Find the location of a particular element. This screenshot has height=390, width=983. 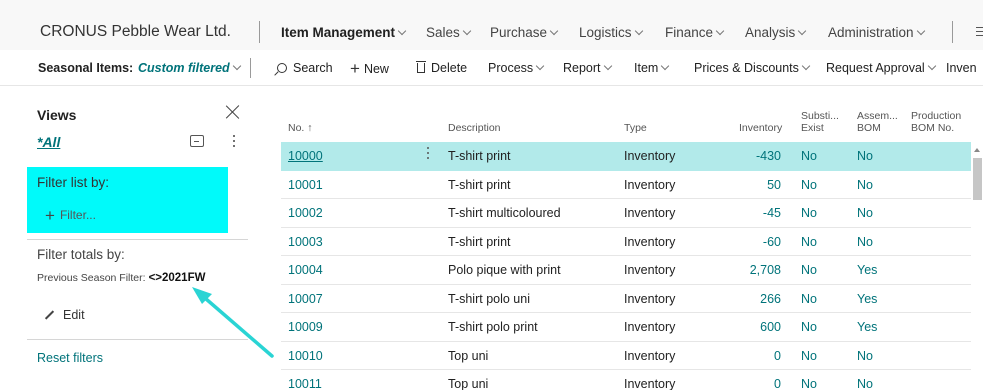

nav-purchase: Purchase is located at coordinates (524, 32).